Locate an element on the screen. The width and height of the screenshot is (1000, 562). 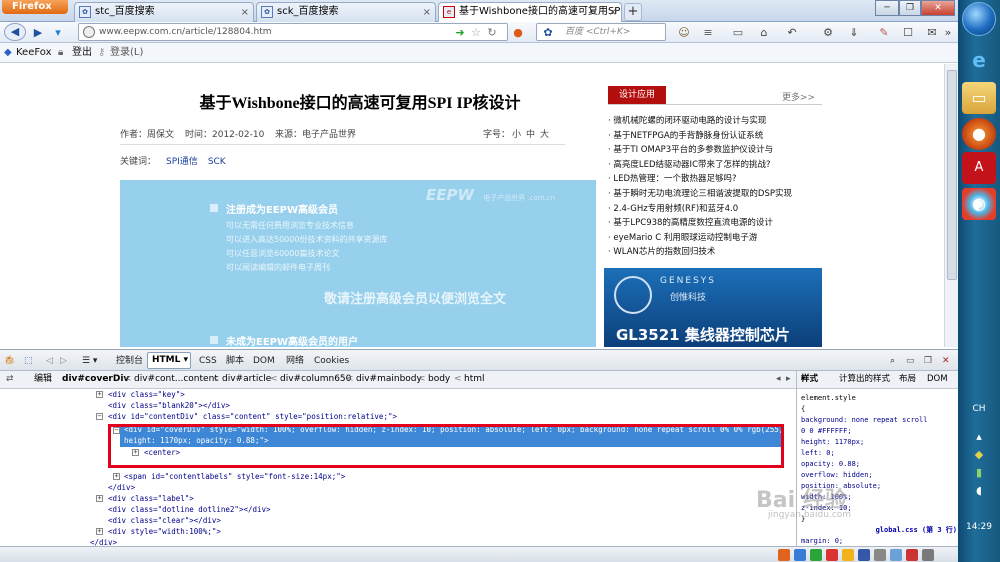
keyword-link: SPI通信 is located at coordinates (182, 162).